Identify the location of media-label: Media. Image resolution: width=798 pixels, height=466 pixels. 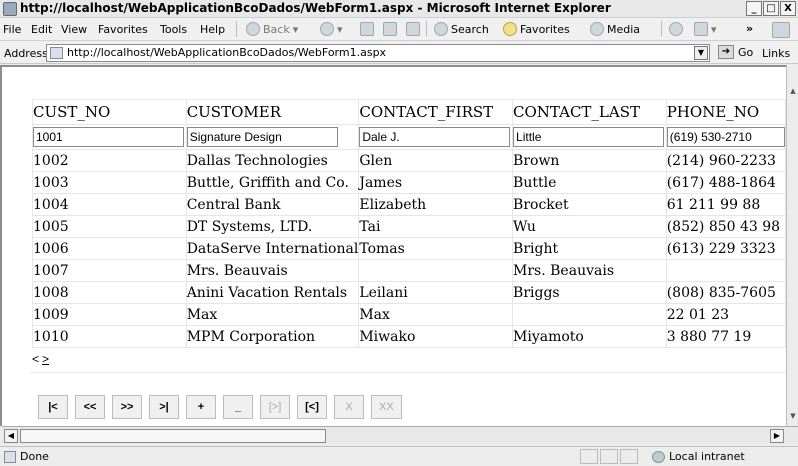
(624, 29).